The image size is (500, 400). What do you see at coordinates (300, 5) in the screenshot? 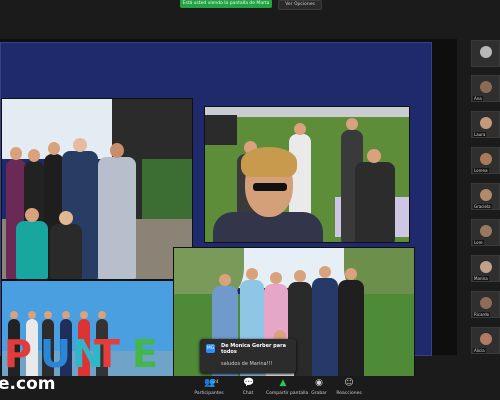
I see `view-options-button: Ver Opciones` at bounding box center [300, 5].